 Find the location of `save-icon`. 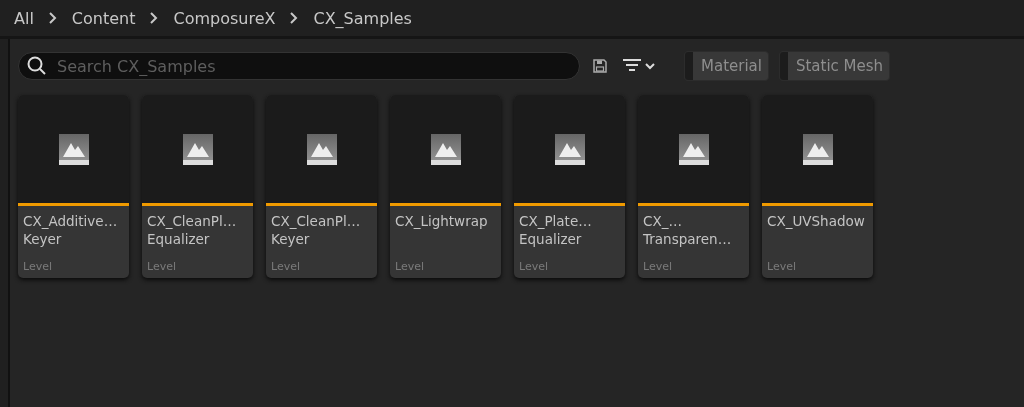

save-icon is located at coordinates (600, 66).